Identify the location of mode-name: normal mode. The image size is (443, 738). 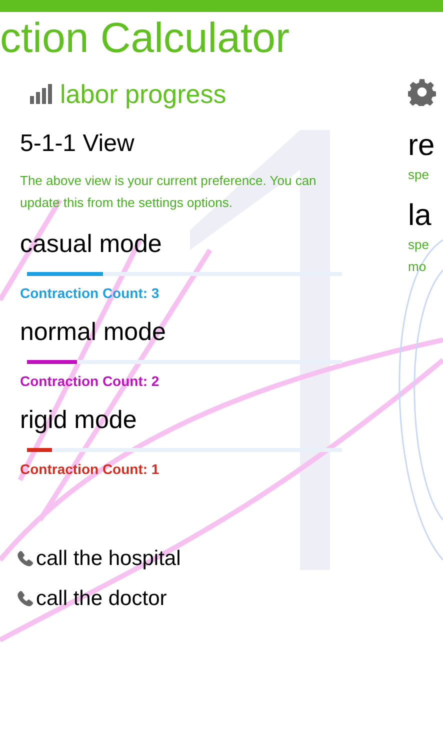
(93, 332).